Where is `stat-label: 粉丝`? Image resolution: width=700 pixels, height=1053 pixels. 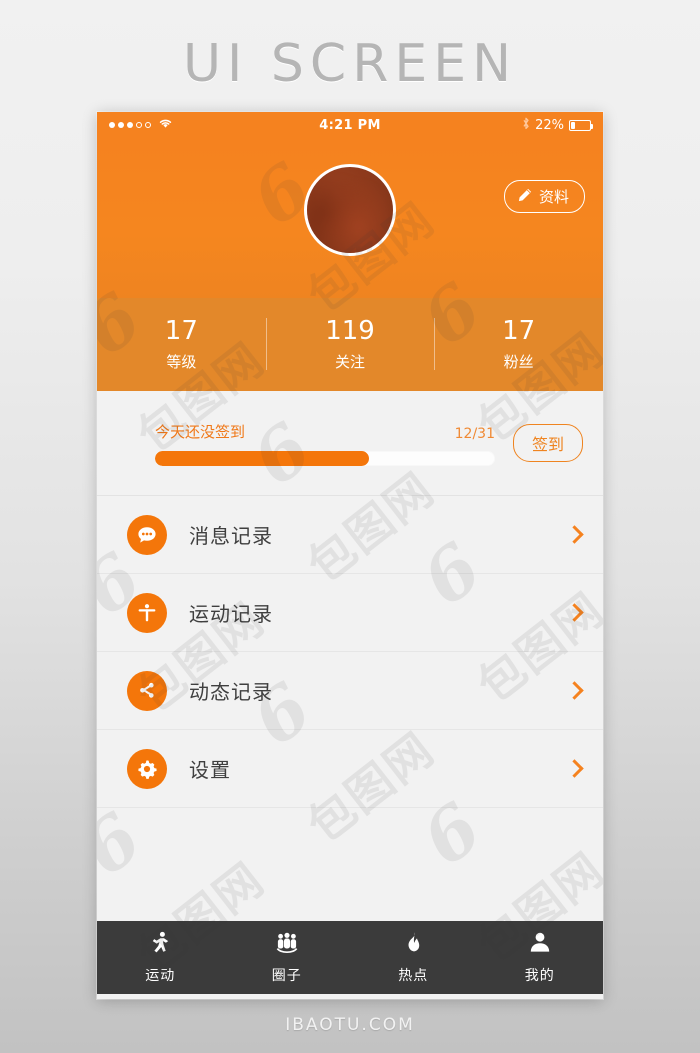 stat-label: 粉丝 is located at coordinates (518, 361).